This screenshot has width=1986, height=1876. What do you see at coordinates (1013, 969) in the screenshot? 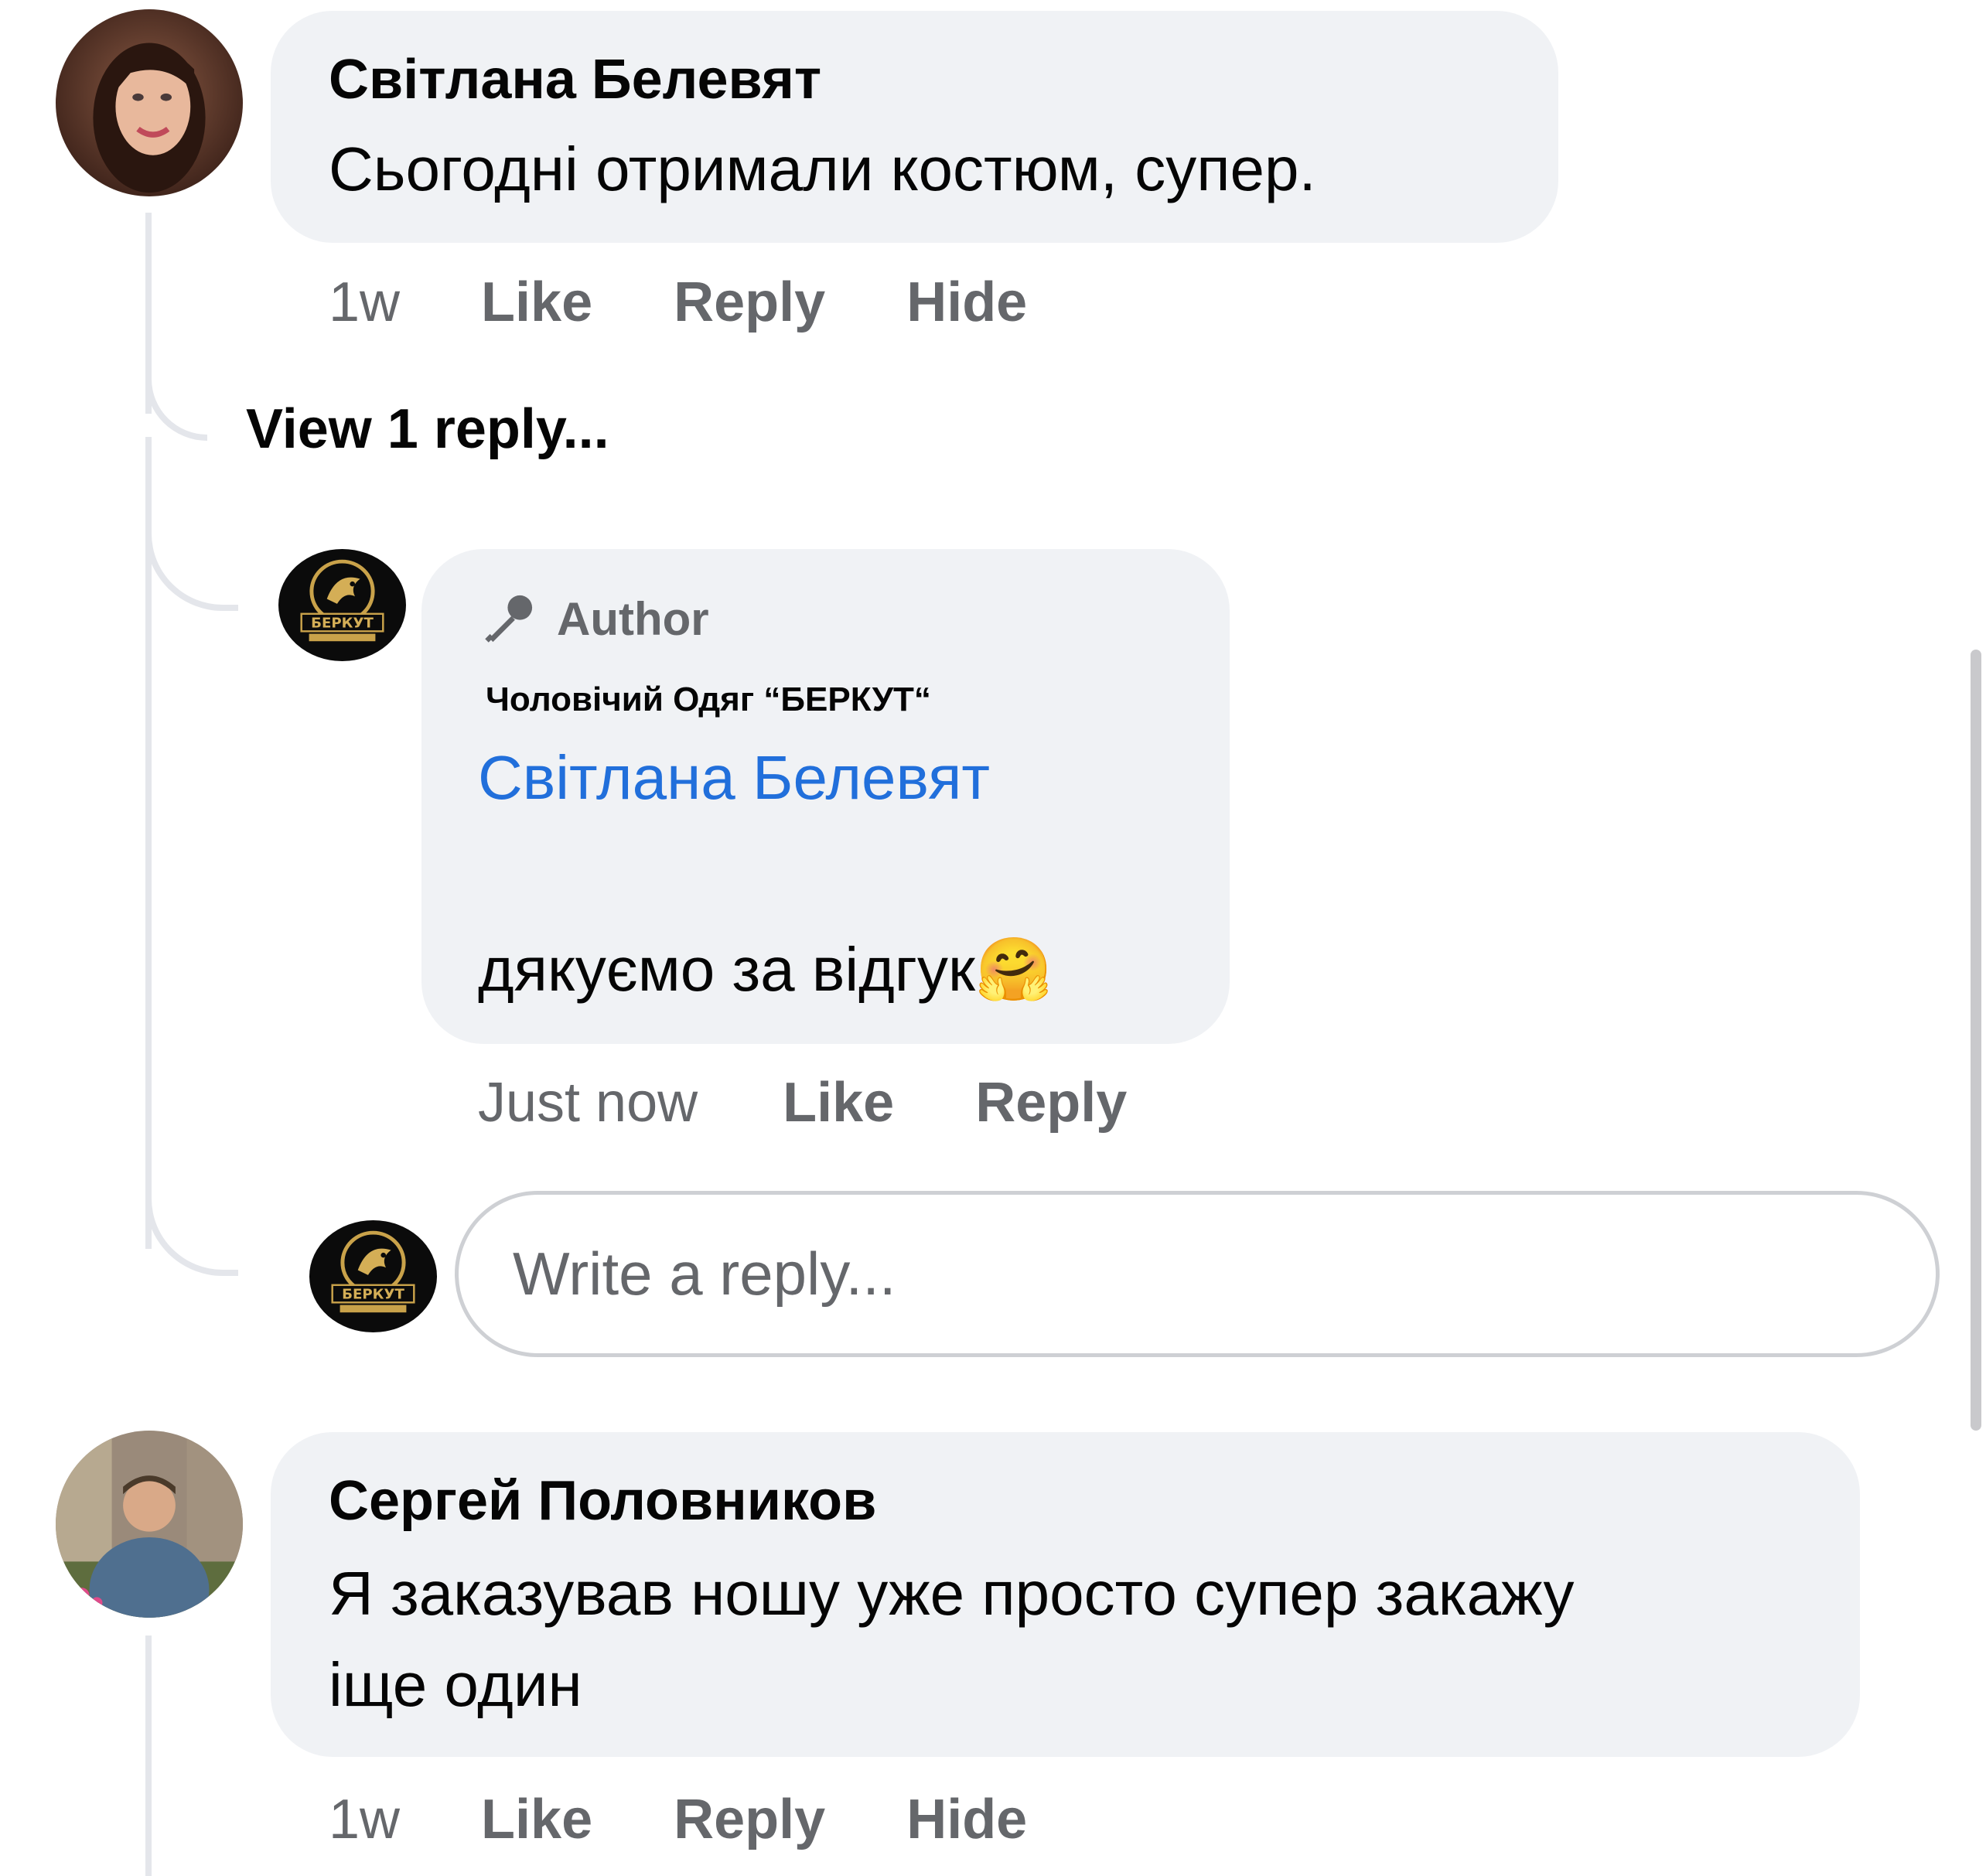
I see `hugging-face-emoji: 🤗` at bounding box center [1013, 969].